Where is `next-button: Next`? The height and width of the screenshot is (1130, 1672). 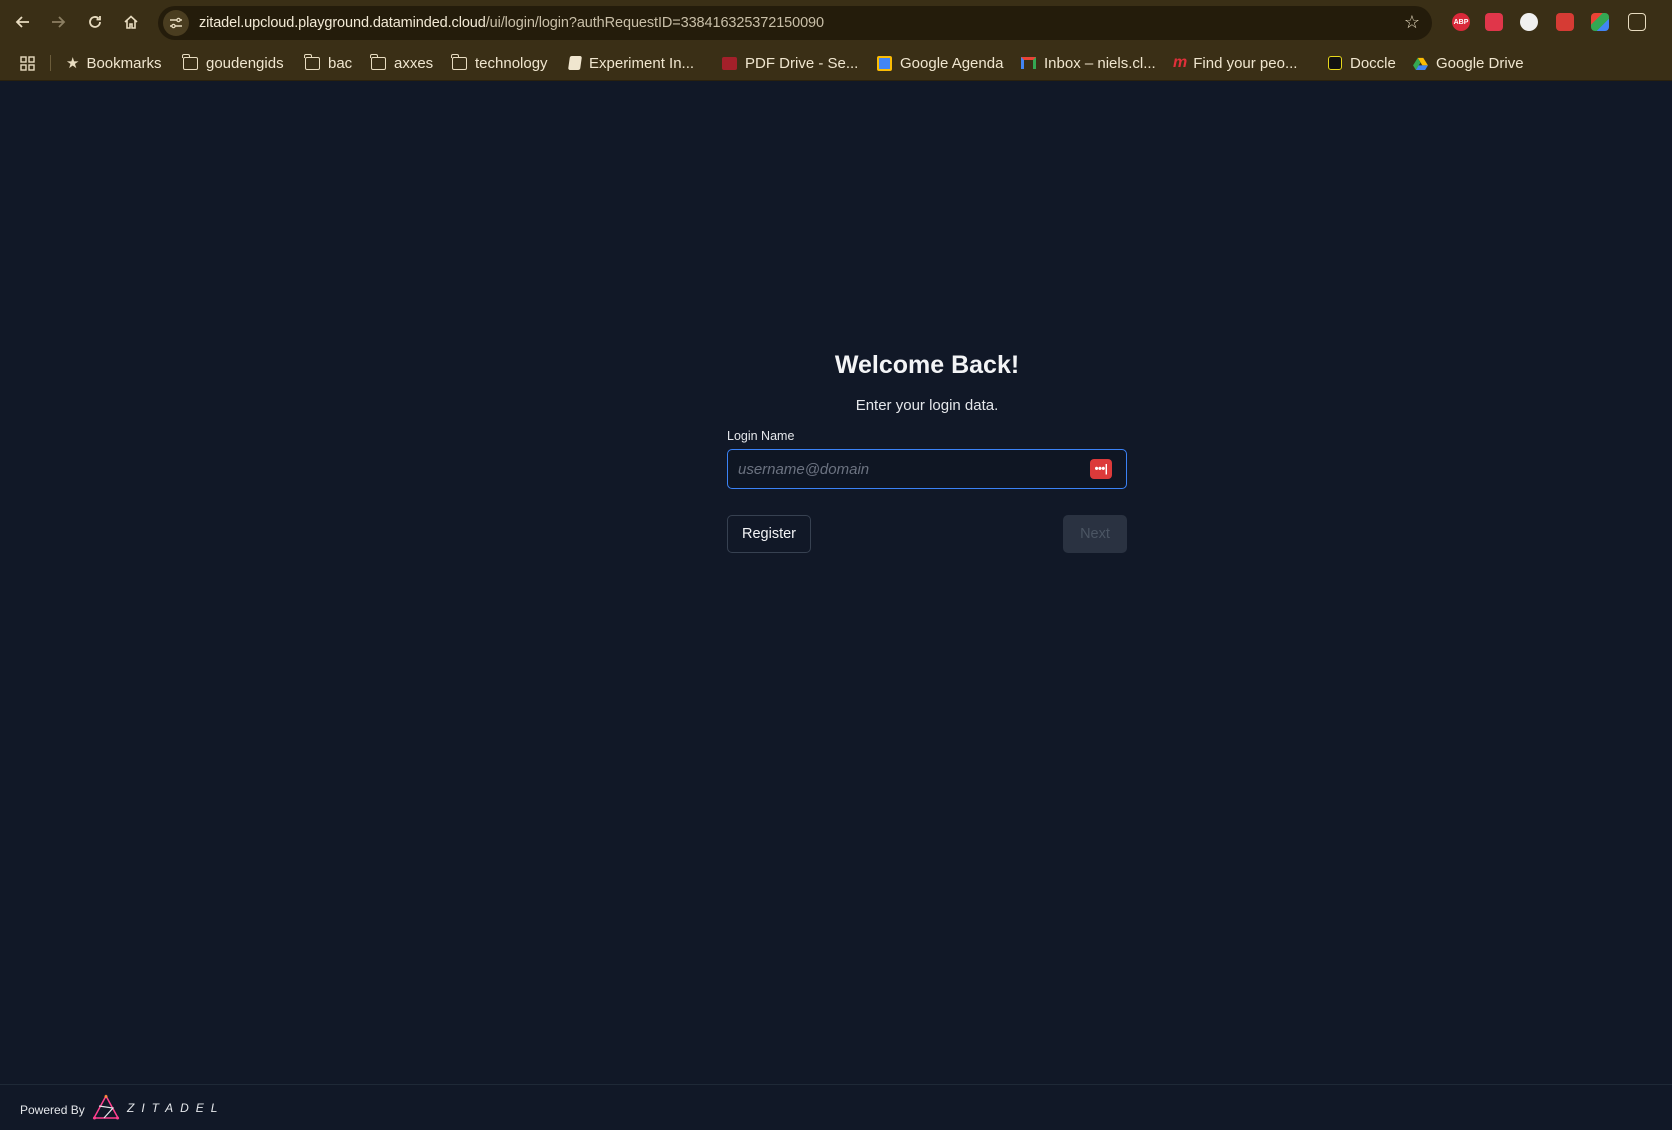
next-button: Next is located at coordinates (1095, 534).